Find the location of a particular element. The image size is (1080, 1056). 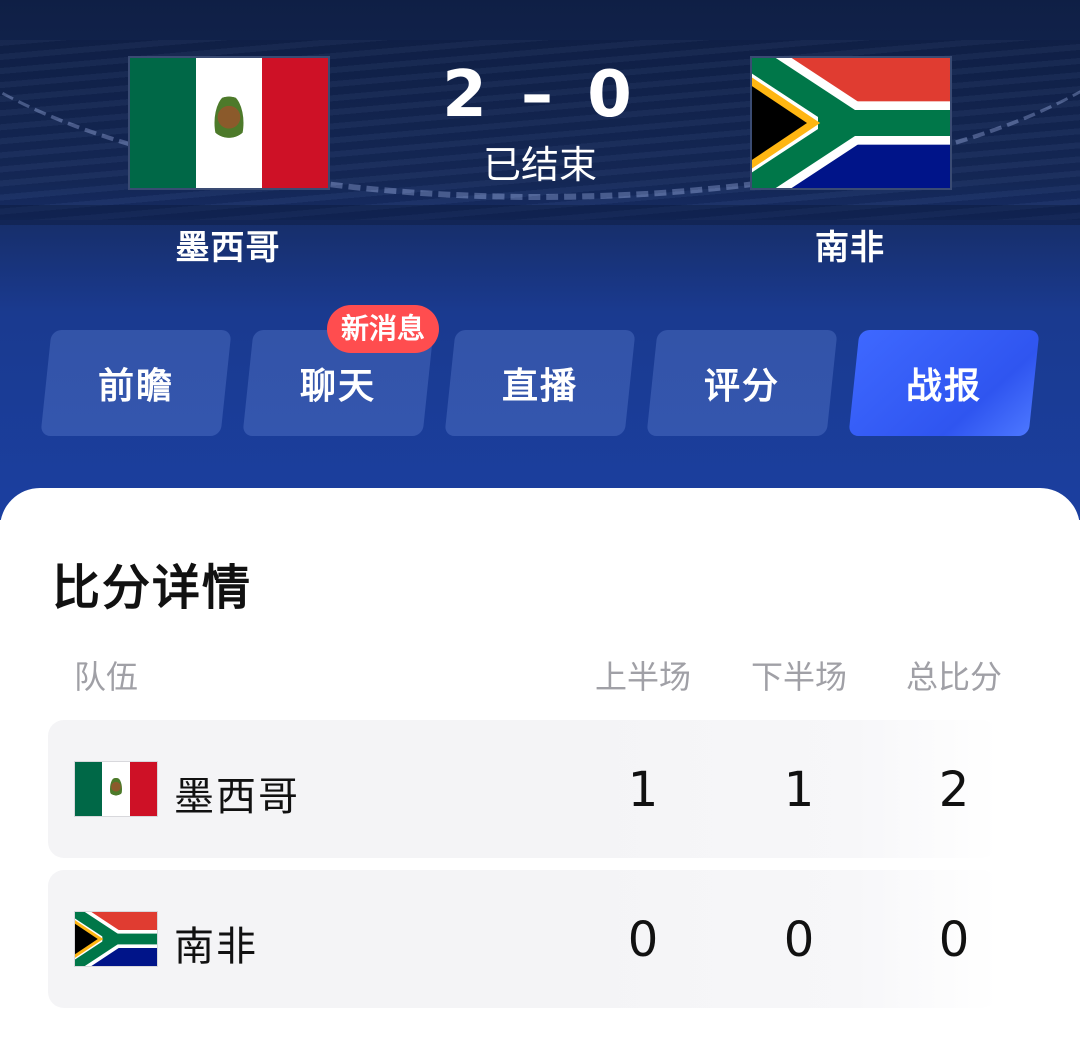

tab-label: 前瞻 is located at coordinates (135, 386).